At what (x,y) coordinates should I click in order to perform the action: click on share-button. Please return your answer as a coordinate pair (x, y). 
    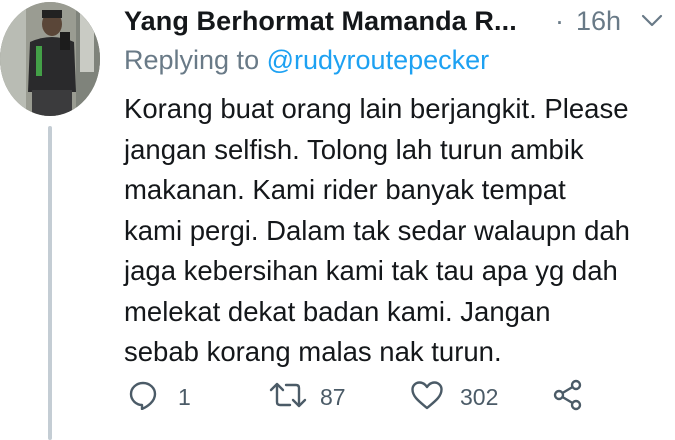
    Looking at the image, I should click on (569, 396).